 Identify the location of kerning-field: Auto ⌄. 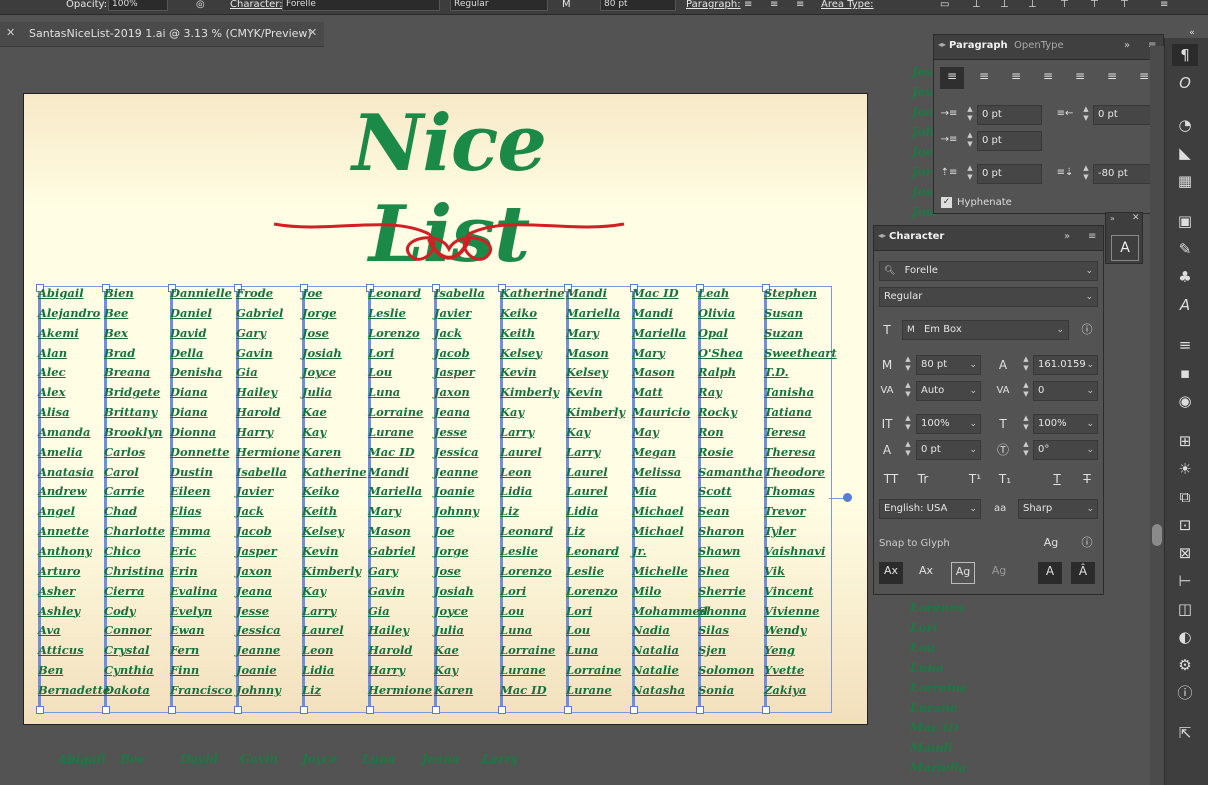
(948, 391).